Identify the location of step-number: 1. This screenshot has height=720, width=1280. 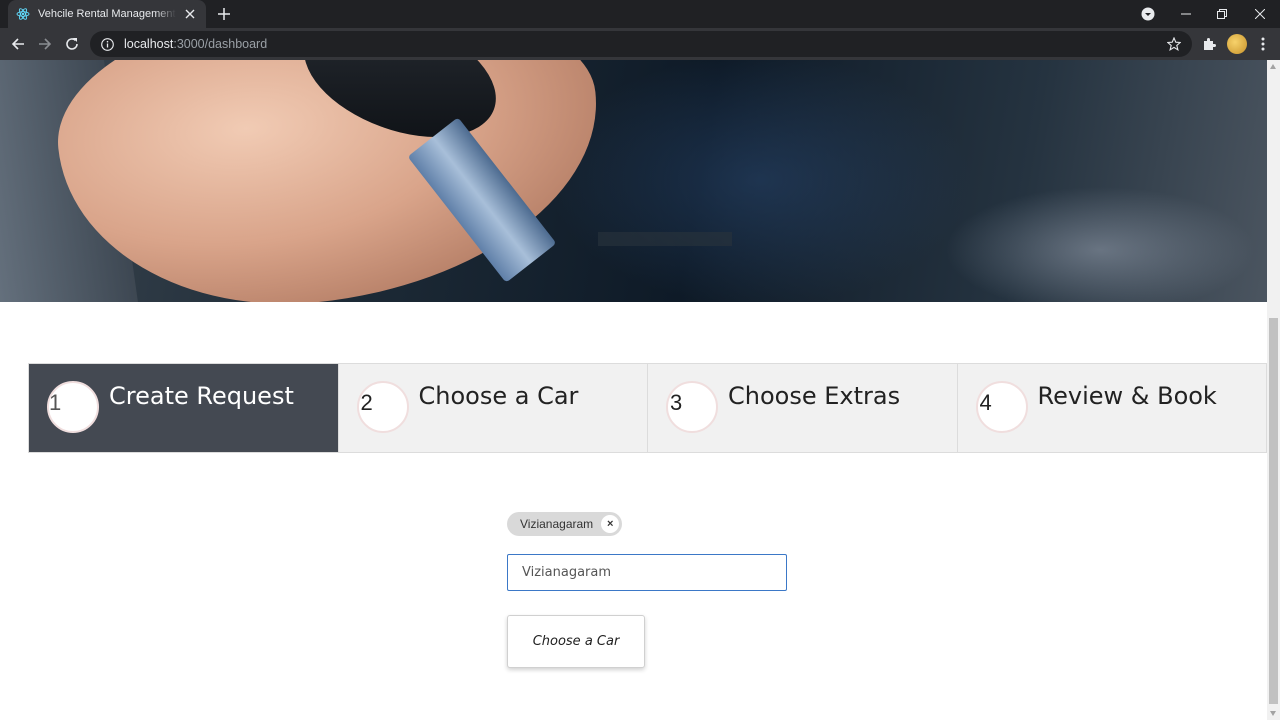
(55, 402).